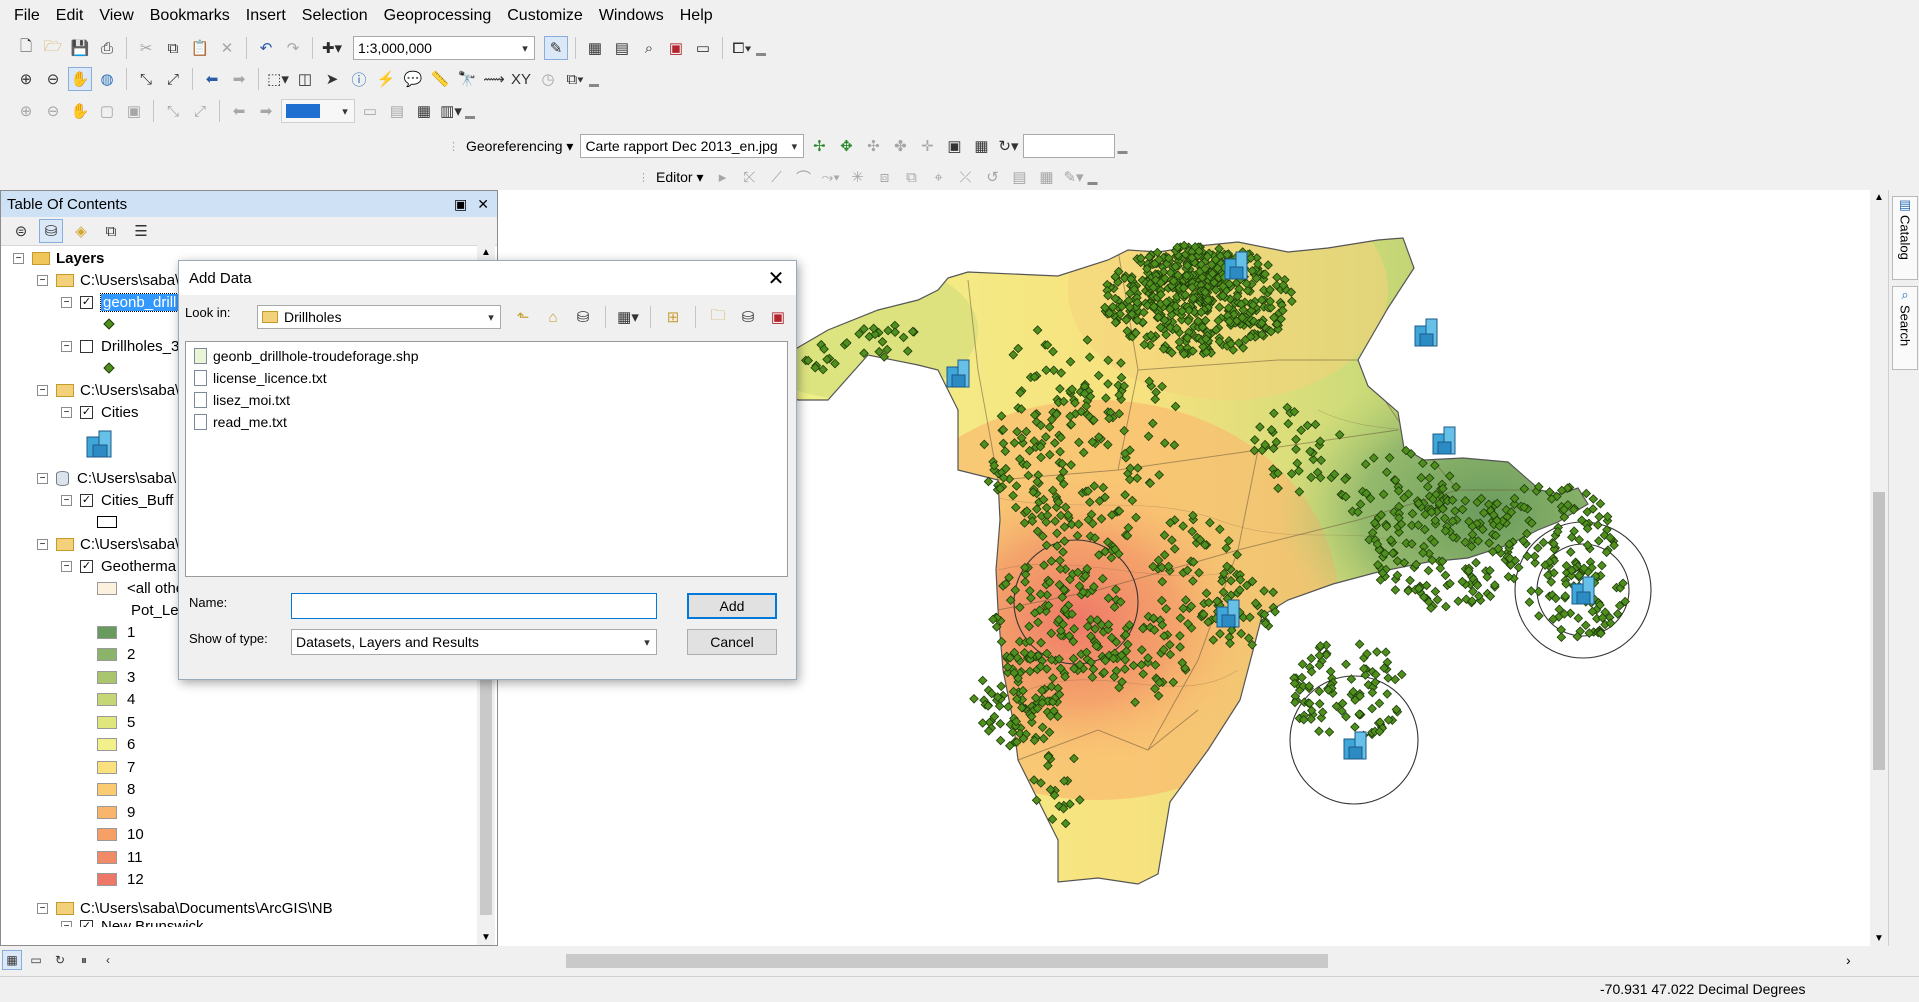  I want to click on toc-layer-row: − Drillholes_3, so click(120, 346).